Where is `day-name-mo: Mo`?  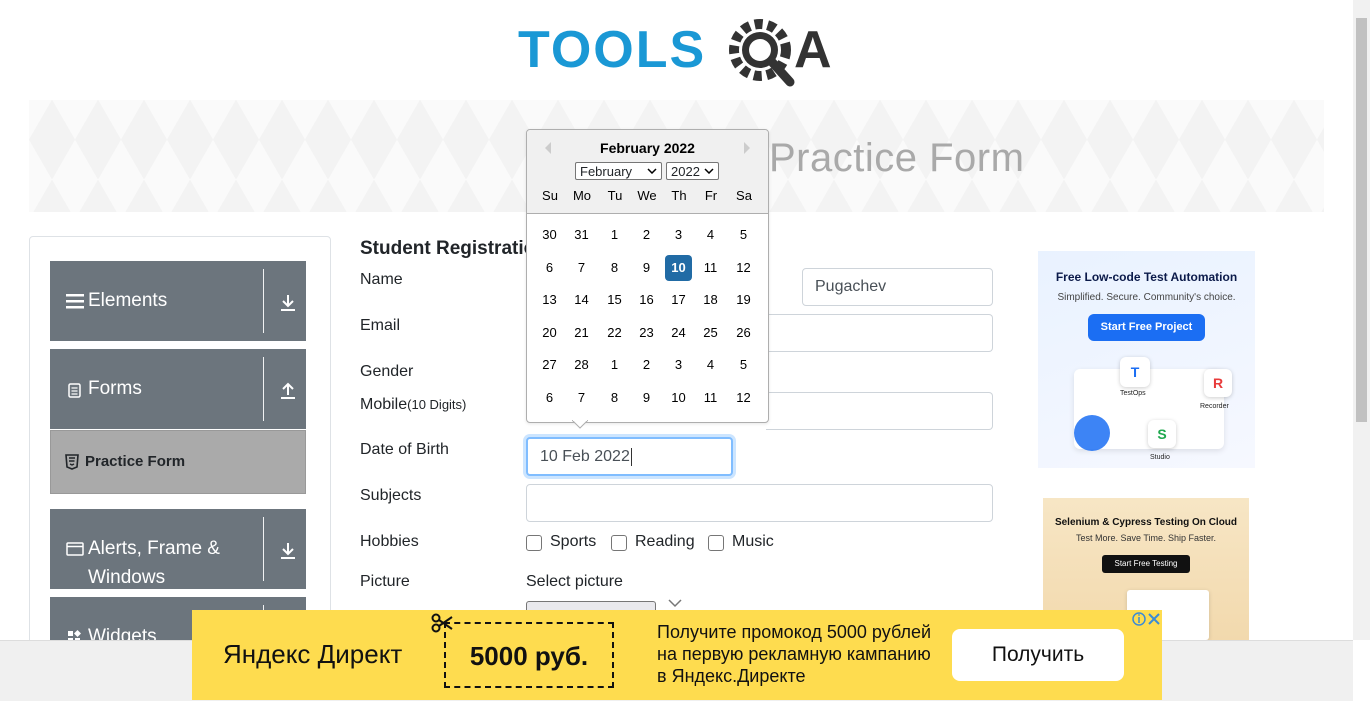 day-name-mo: Mo is located at coordinates (582, 195).